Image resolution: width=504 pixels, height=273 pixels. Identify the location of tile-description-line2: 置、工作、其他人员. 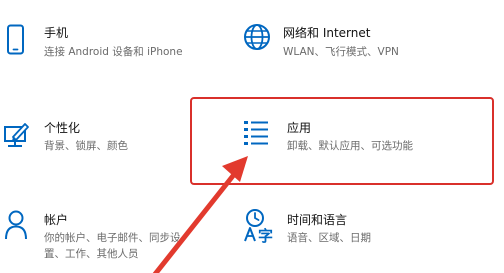
(91, 254).